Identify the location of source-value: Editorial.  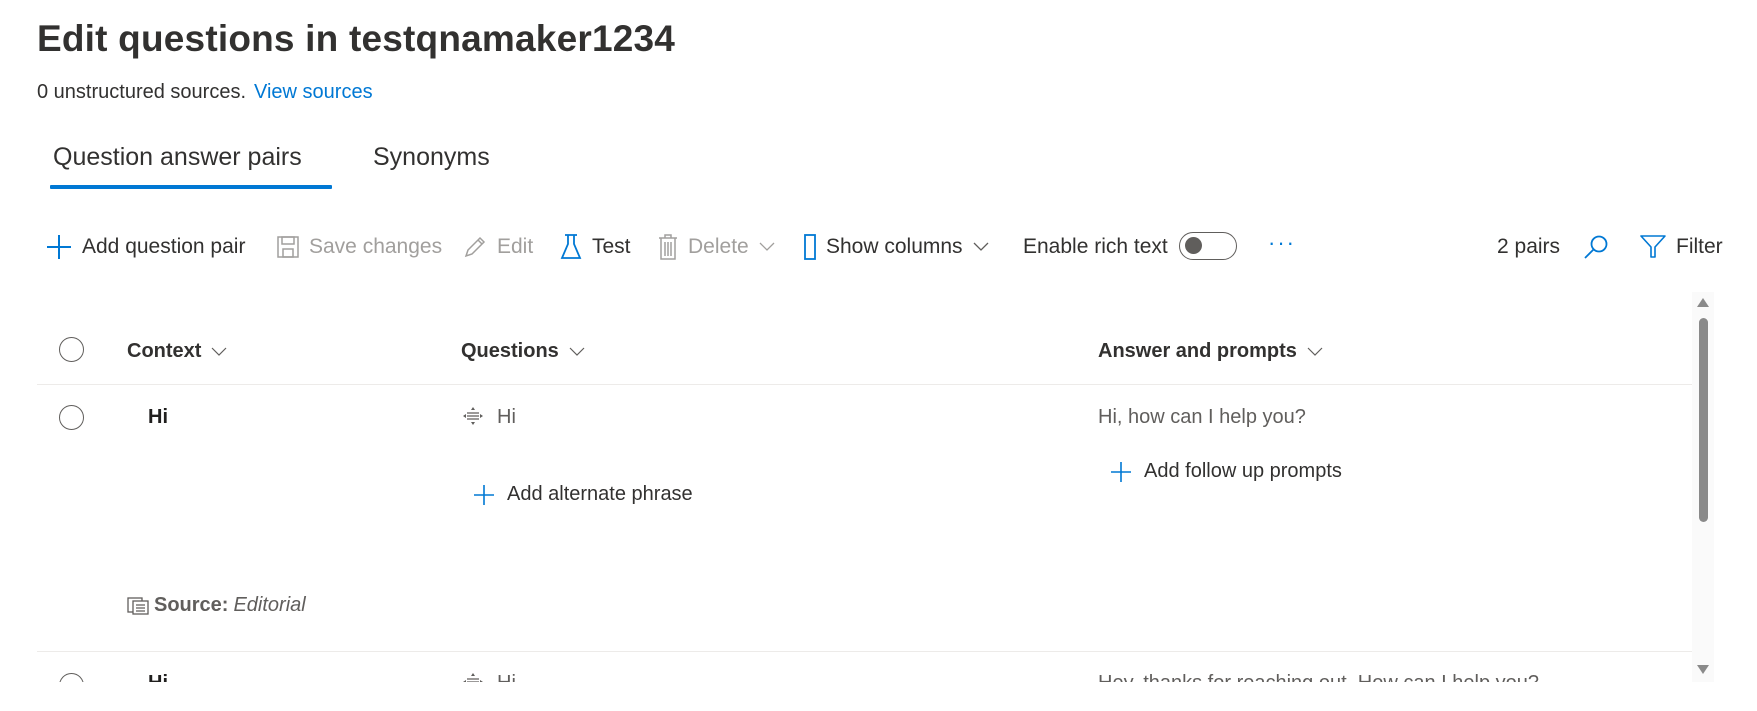
(269, 605).